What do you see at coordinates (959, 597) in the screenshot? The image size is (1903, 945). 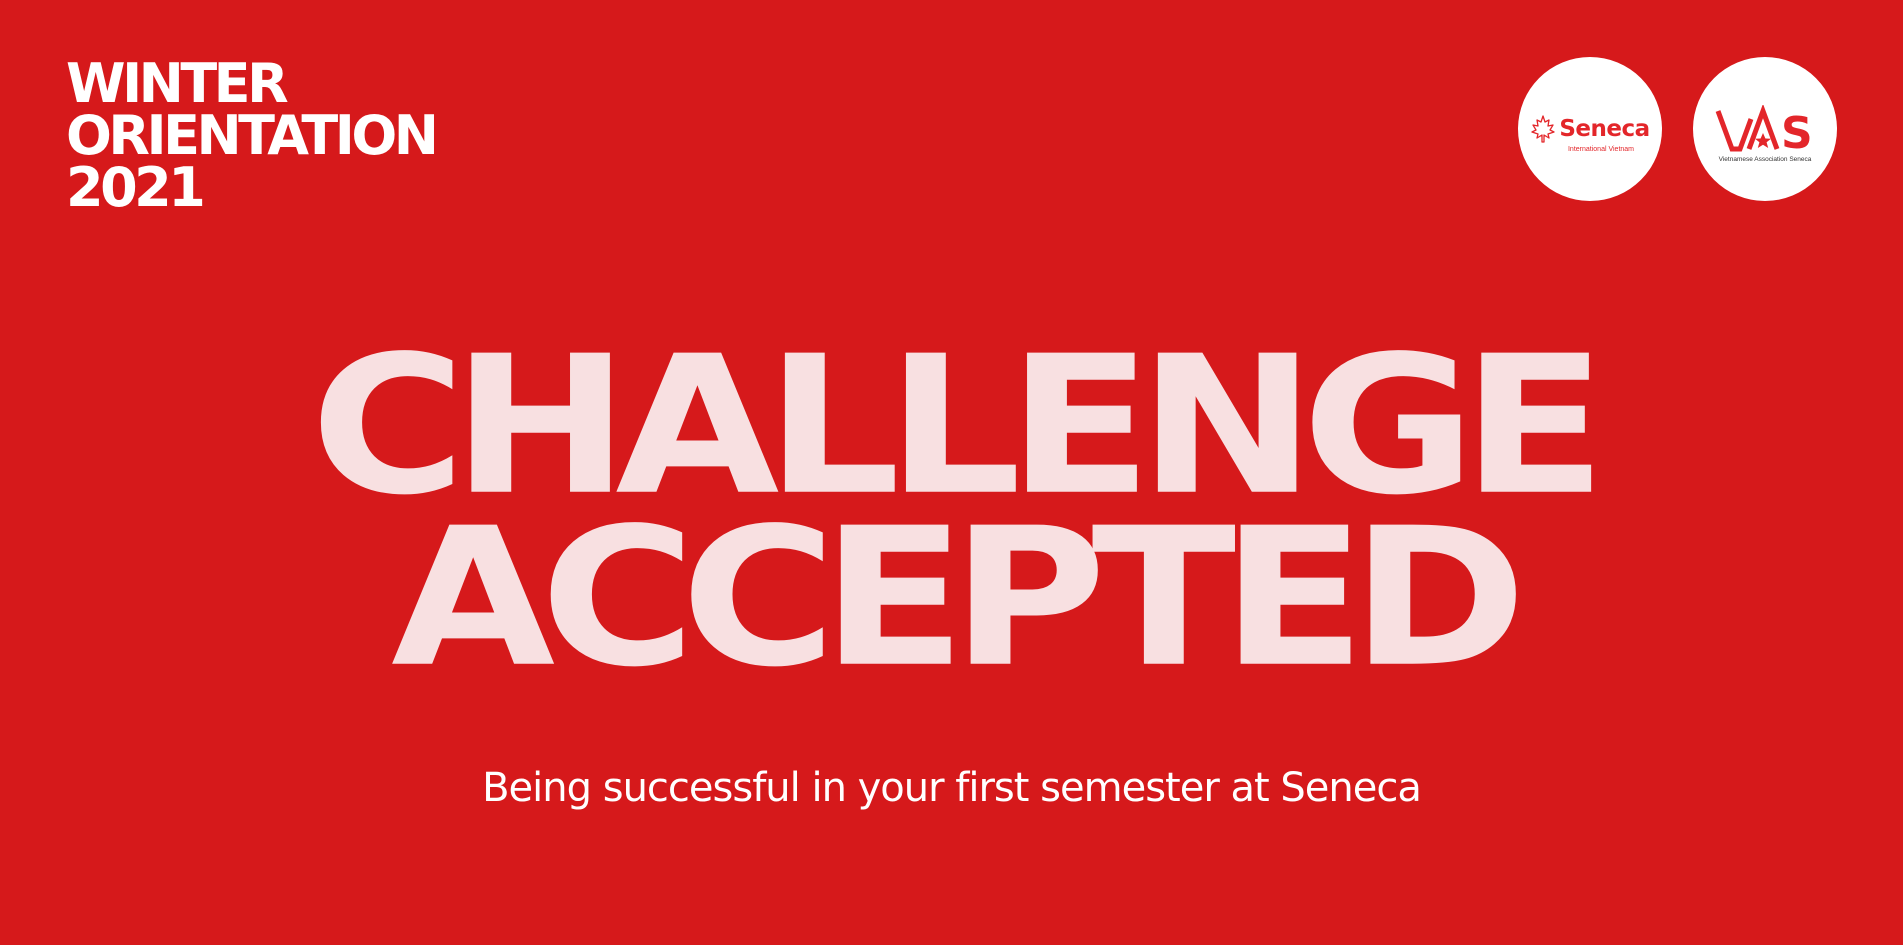 I see `headline-line-2: ACCEPTED` at bounding box center [959, 597].